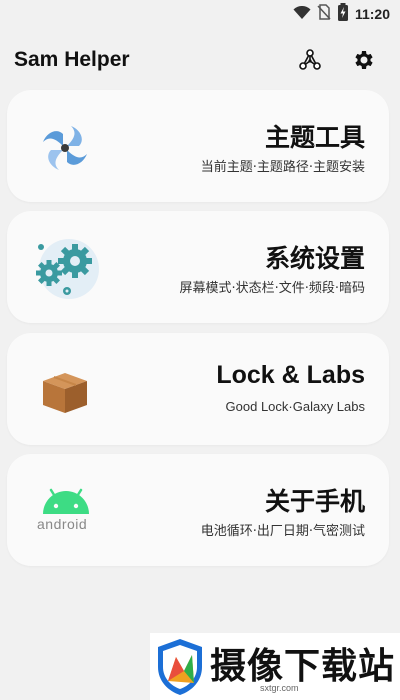 This screenshot has width=400, height=700. Describe the element at coordinates (302, 14) in the screenshot. I see `wifi-icon` at that location.